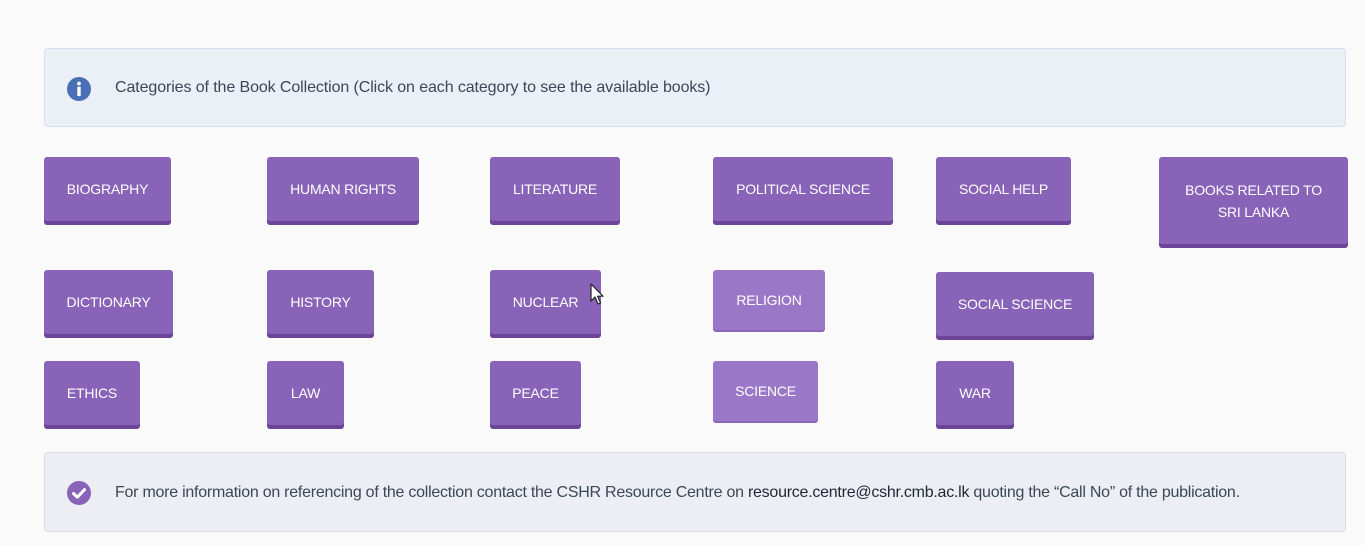 This screenshot has width=1365, height=545. I want to click on category-label: LAW, so click(305, 393).